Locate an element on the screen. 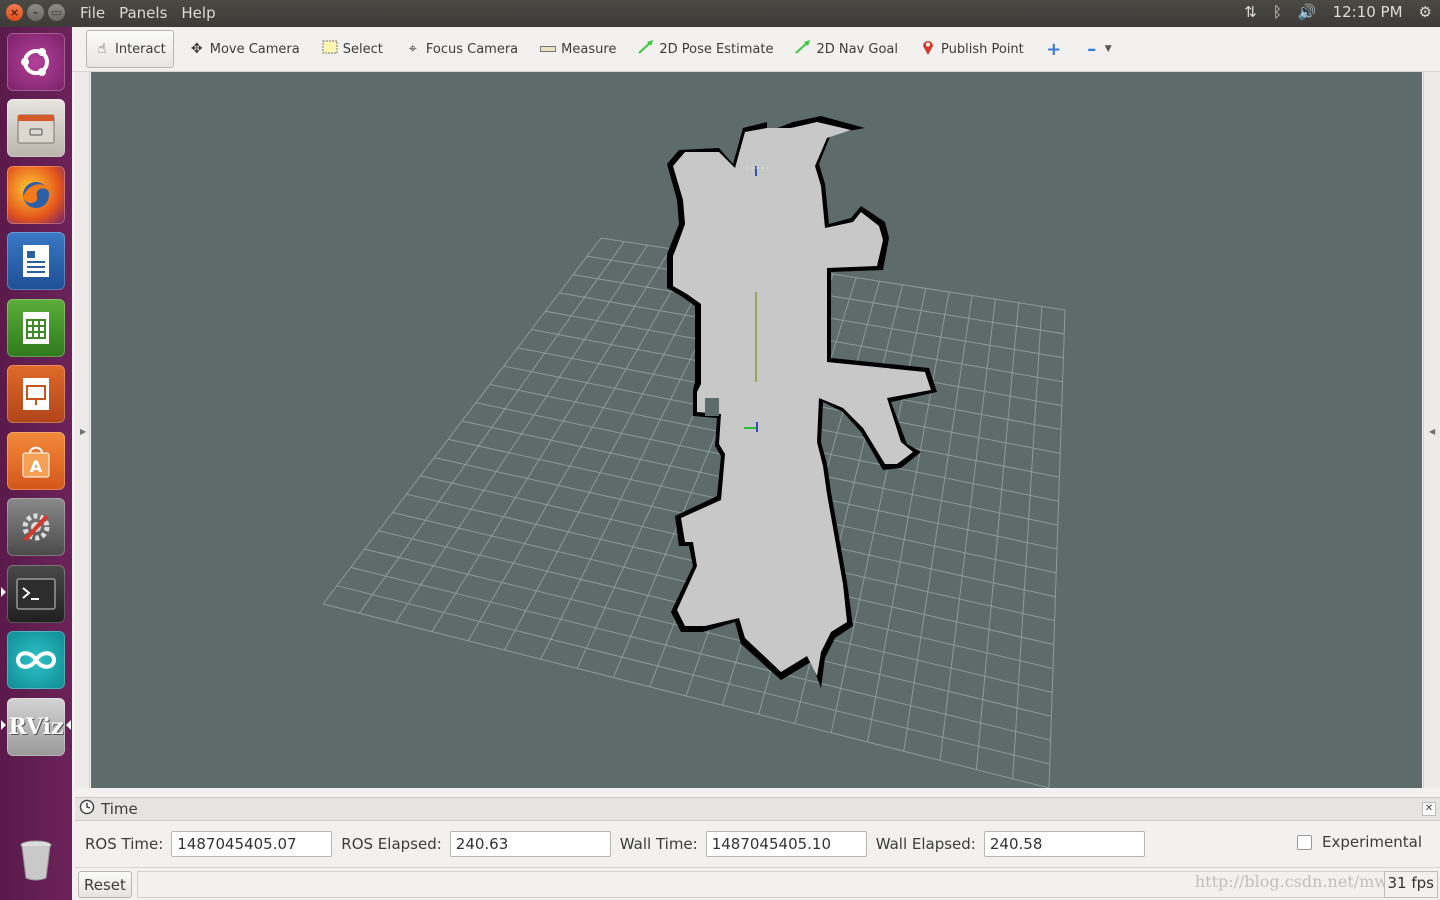  chevron-left-icon: ◀ is located at coordinates (1432, 431).